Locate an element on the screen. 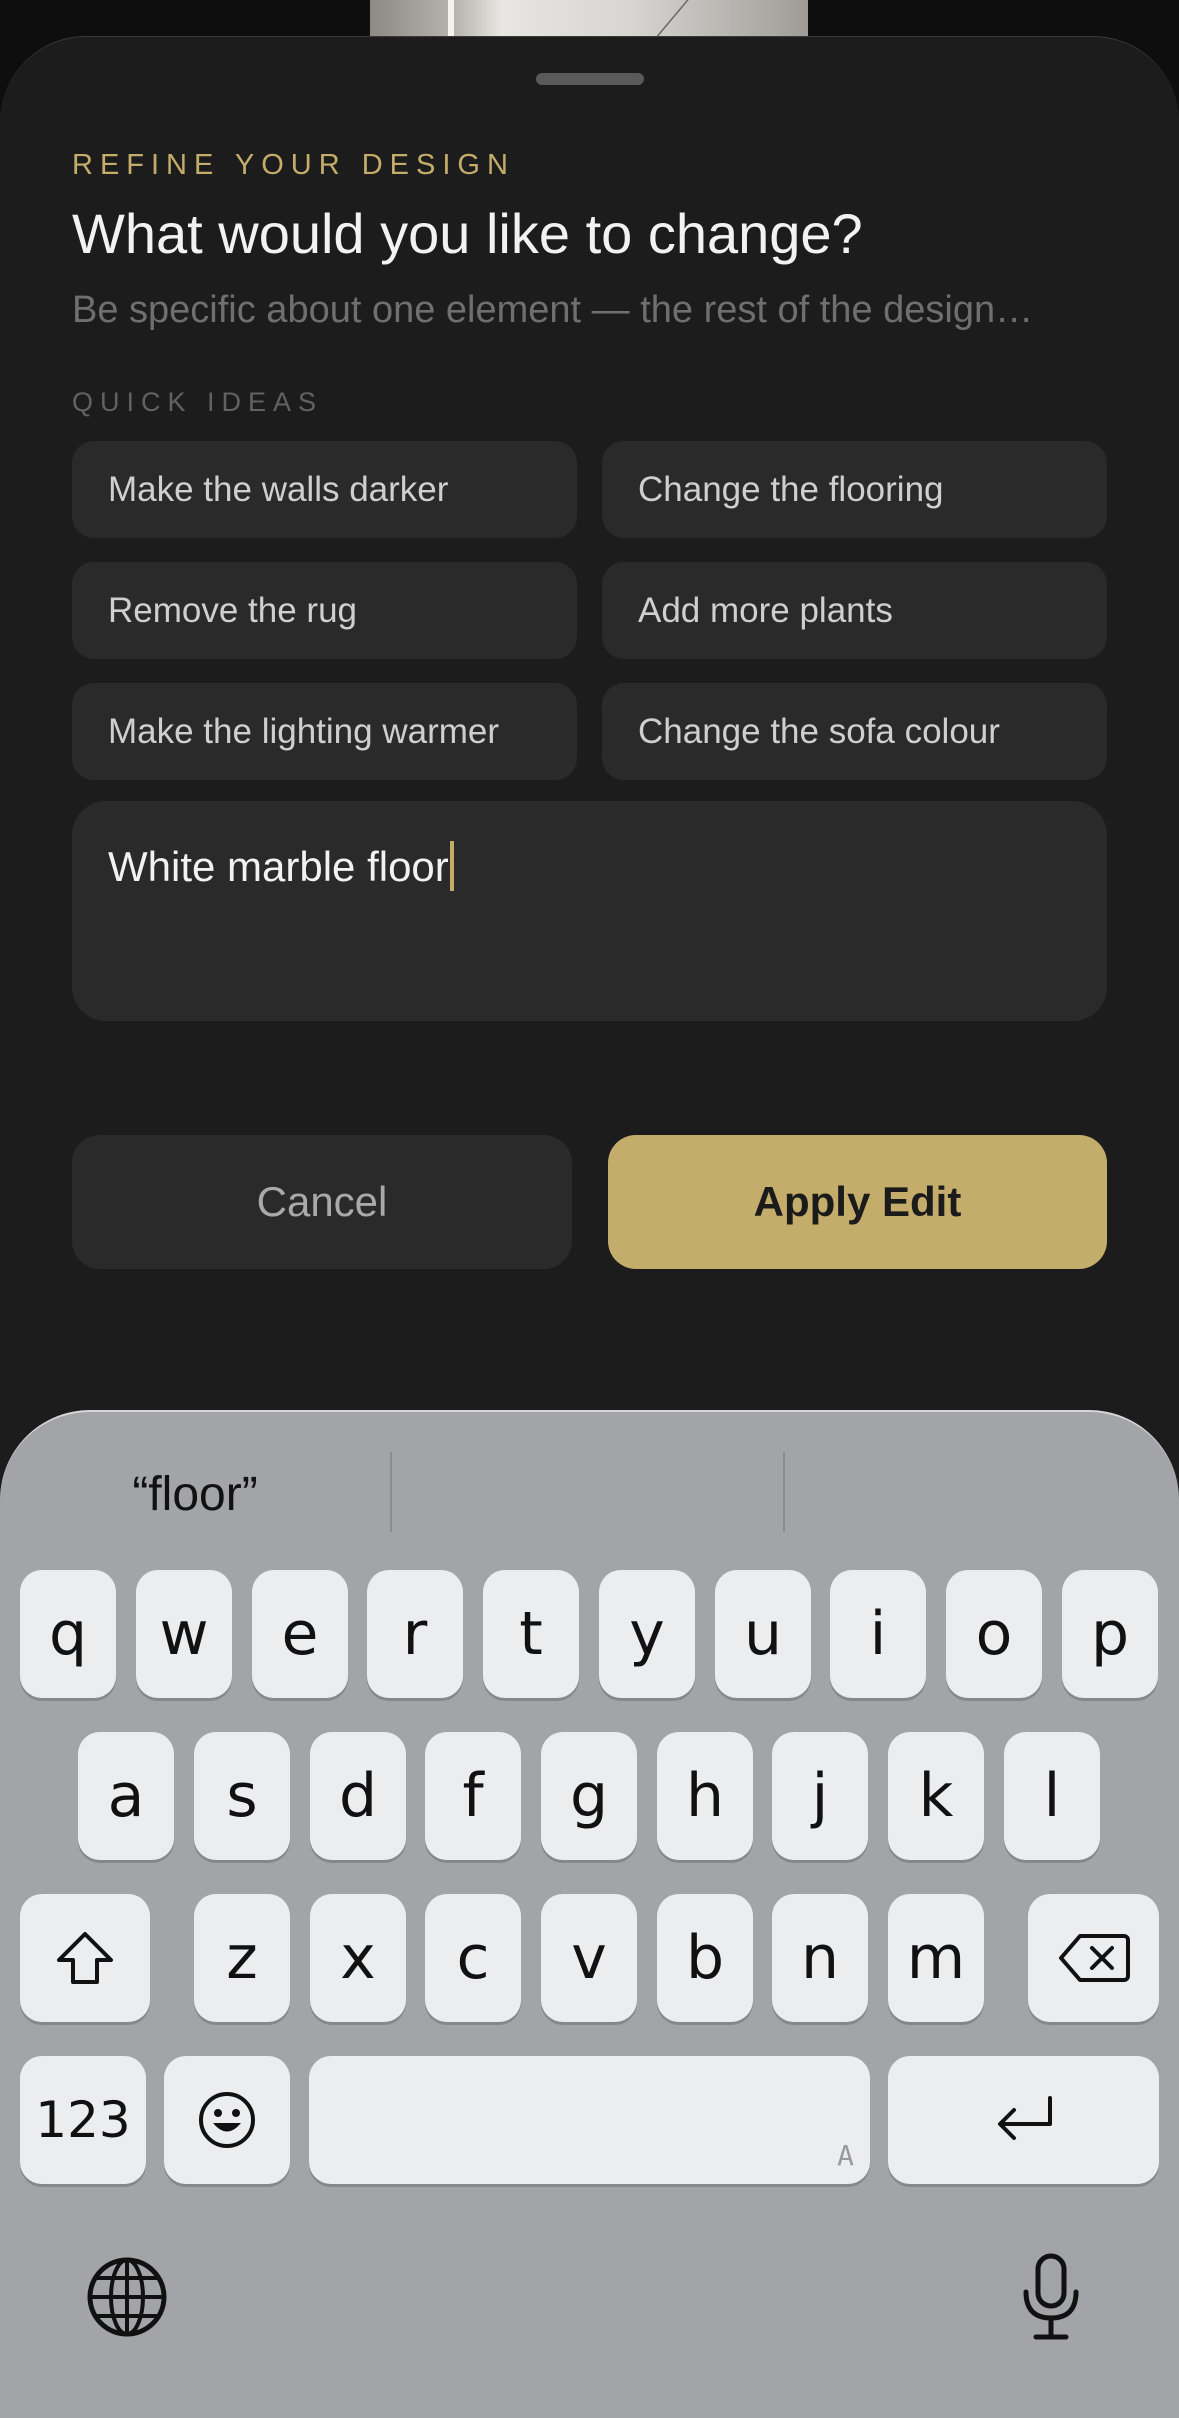 The image size is (1179, 2418). edit-request-input: White marble floor is located at coordinates (589, 911).